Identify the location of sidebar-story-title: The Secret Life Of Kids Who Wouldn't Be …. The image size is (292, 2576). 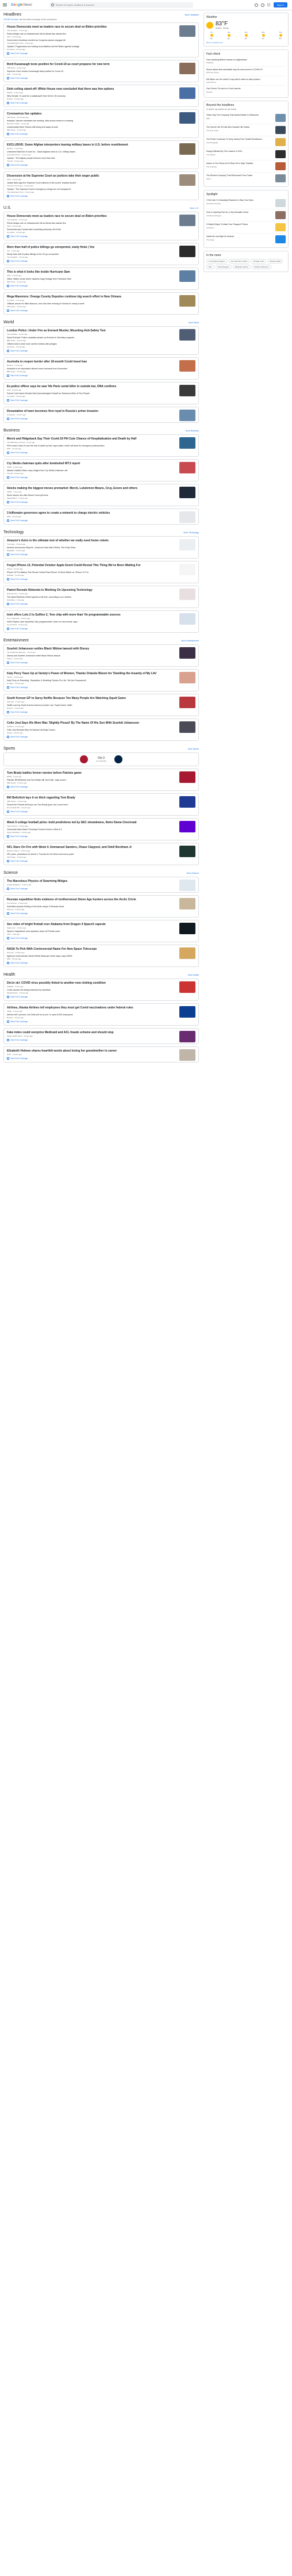
(227, 127).